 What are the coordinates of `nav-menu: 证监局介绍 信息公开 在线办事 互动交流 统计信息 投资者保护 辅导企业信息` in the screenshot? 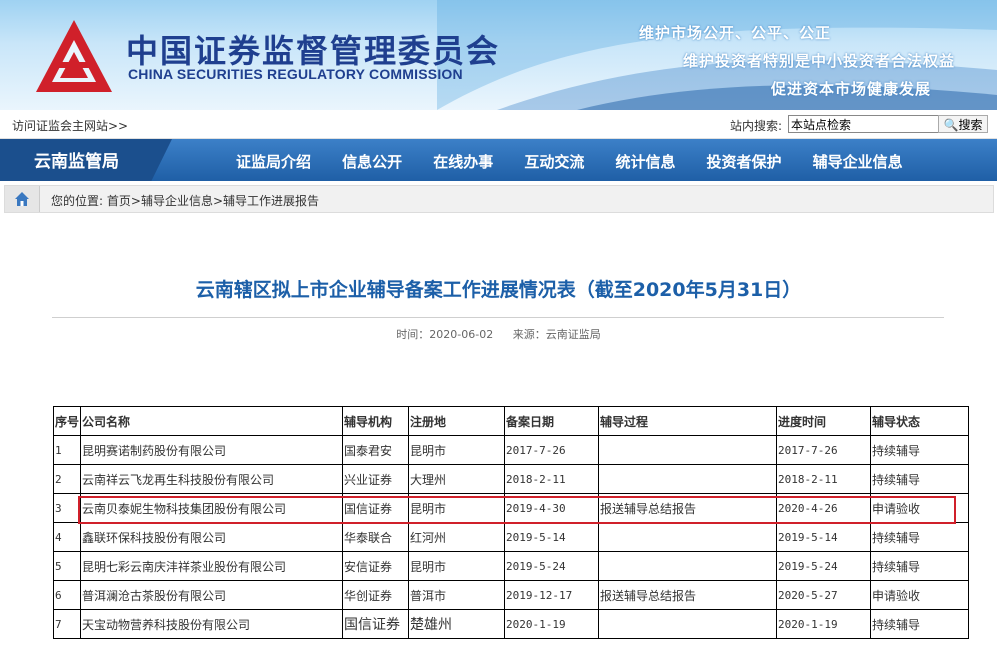 It's located at (582, 161).